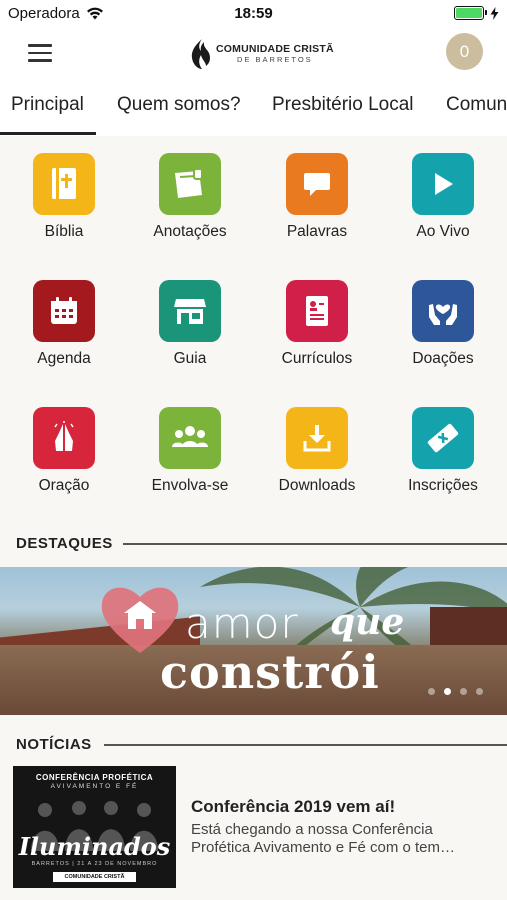 Image resolution: width=507 pixels, height=900 pixels. I want to click on tile-label: Downloads, so click(317, 485).